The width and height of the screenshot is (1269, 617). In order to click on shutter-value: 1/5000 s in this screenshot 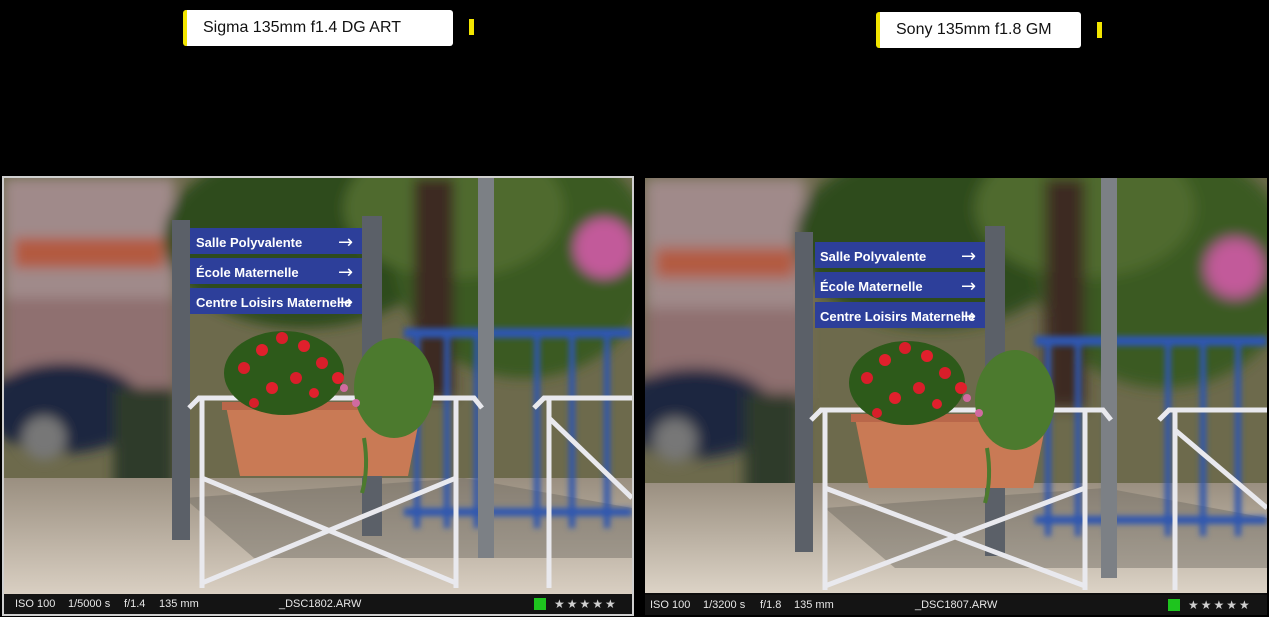, I will do `click(89, 604)`.